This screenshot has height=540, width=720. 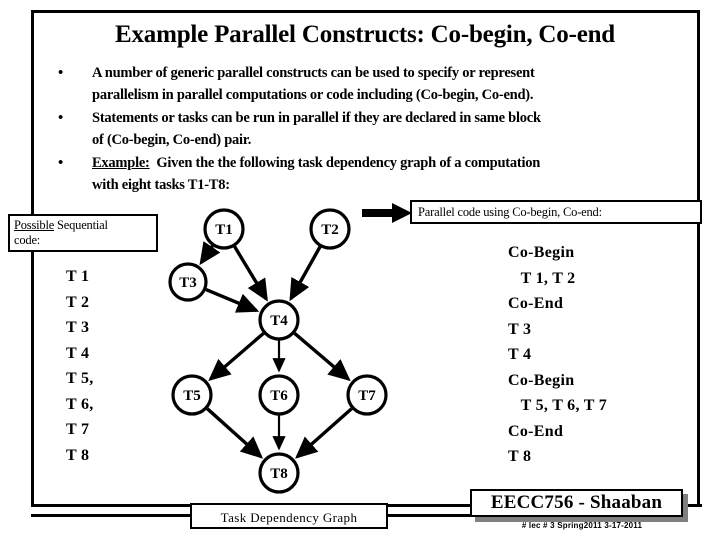 I want to click on graph-node-t7: T7, so click(x=367, y=395).